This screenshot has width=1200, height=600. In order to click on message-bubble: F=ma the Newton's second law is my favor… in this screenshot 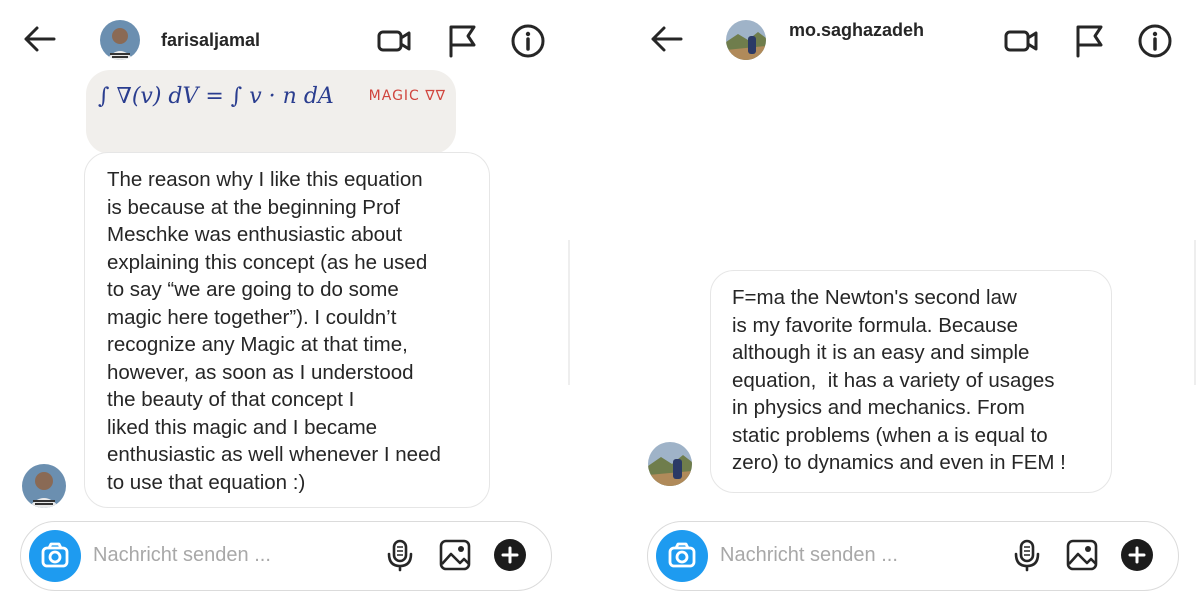, I will do `click(911, 381)`.